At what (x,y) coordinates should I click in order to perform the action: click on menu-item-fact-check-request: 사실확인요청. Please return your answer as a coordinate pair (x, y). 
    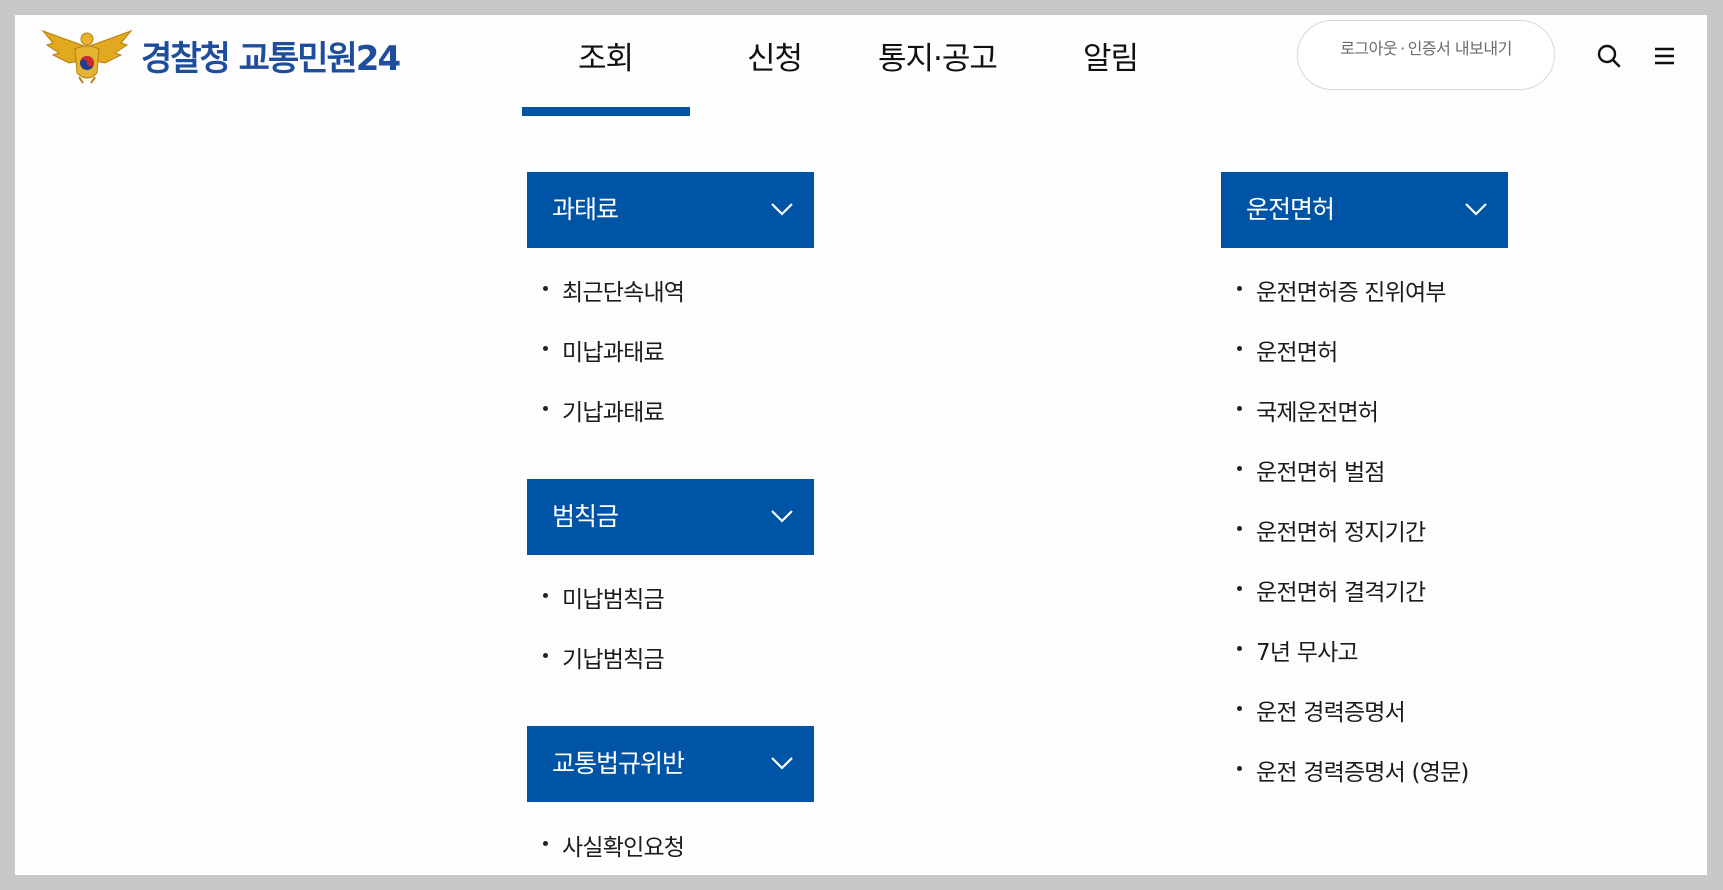
    Looking at the image, I should click on (606, 845).